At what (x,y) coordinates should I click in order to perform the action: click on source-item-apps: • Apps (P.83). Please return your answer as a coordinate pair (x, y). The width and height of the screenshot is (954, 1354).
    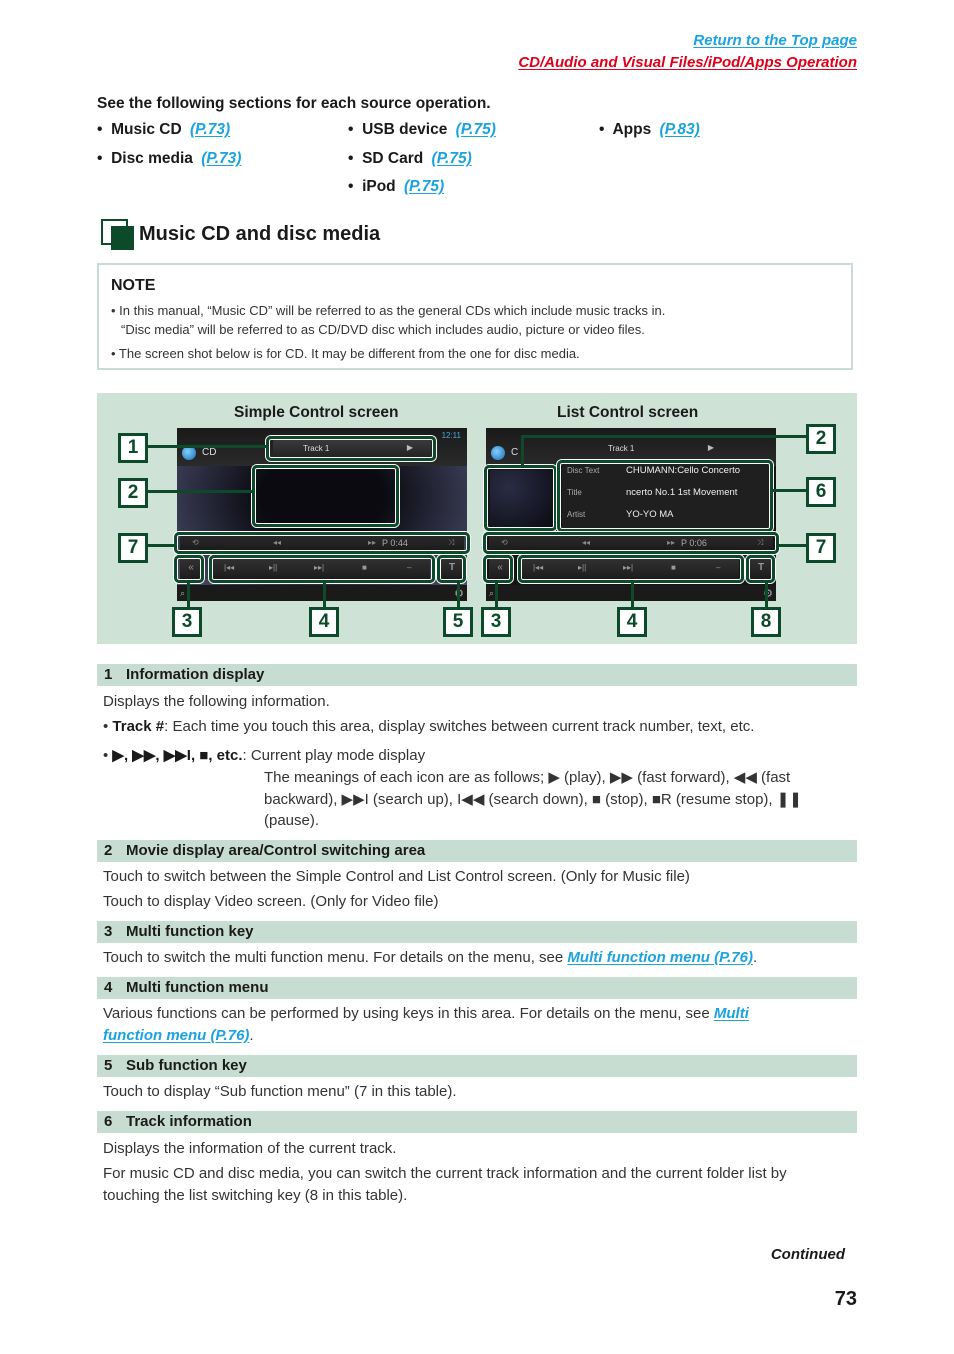
    Looking at the image, I should click on (649, 130).